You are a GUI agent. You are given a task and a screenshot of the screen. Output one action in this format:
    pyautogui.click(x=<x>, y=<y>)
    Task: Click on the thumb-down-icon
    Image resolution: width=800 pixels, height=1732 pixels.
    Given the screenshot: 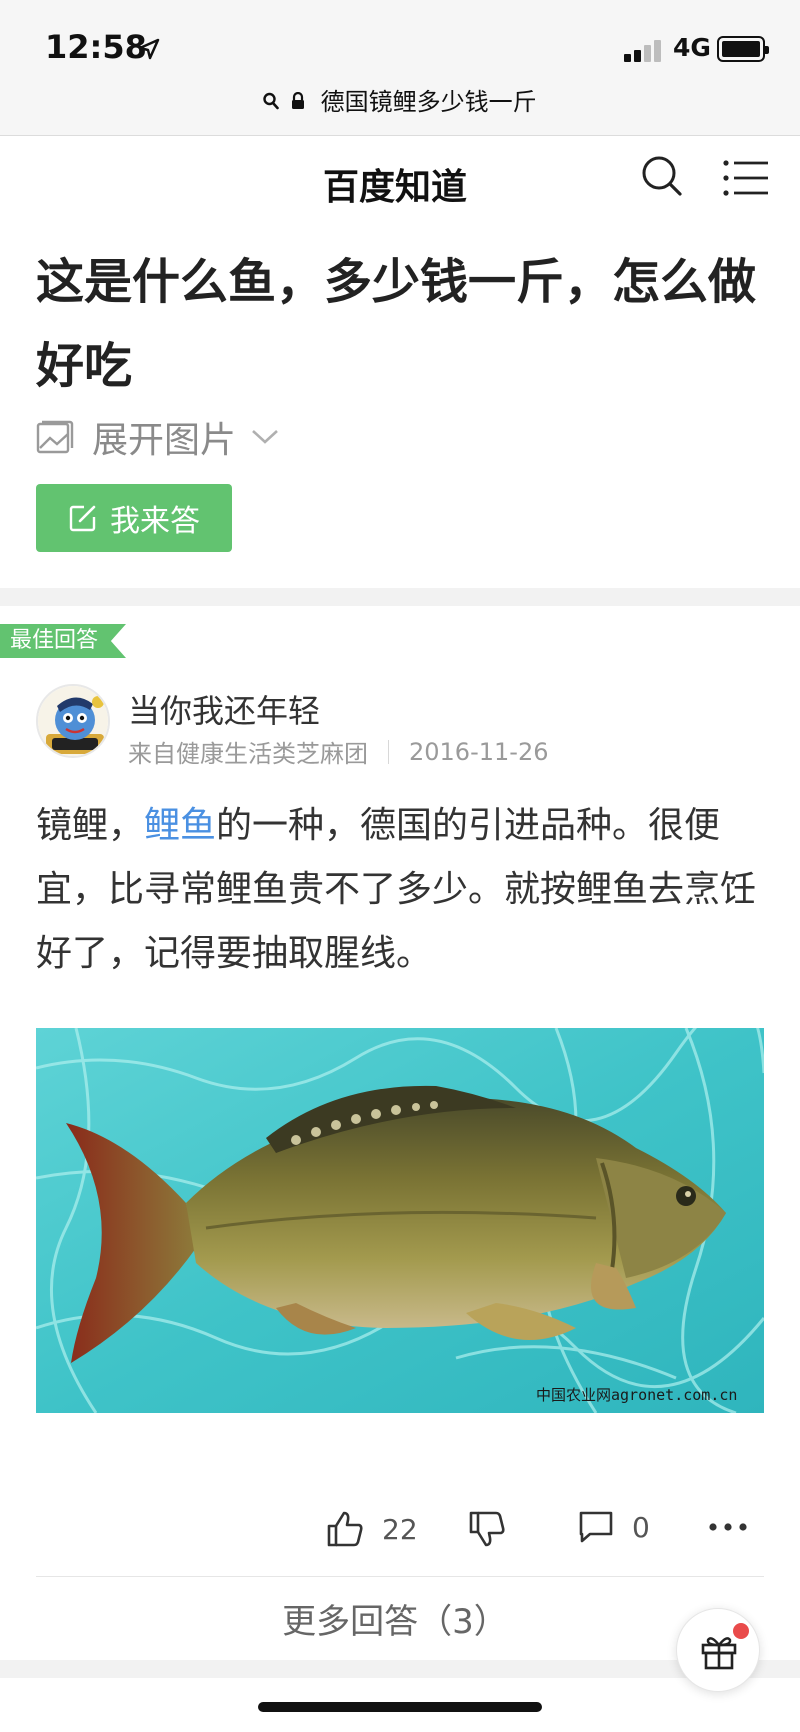 What is the action you would take?
    pyautogui.click(x=487, y=1529)
    